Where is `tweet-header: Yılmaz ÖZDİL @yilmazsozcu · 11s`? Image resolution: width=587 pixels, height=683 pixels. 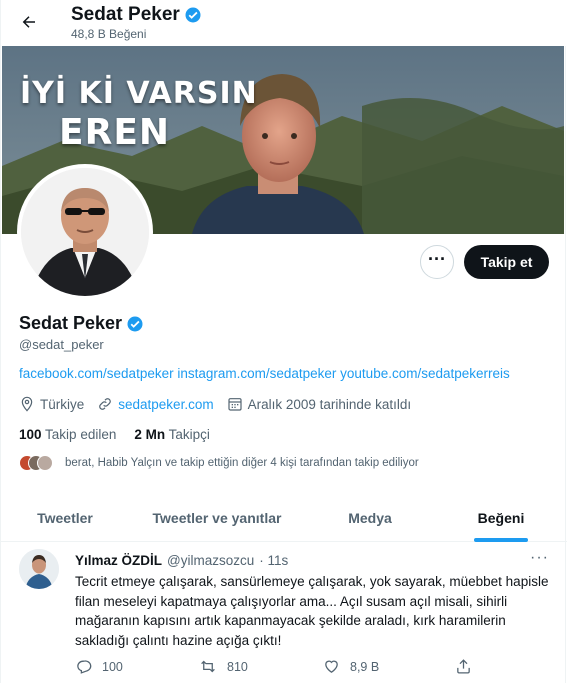 tweet-header: Yılmaz ÖZDİL @yilmazsozcu · 11s is located at coordinates (181, 560).